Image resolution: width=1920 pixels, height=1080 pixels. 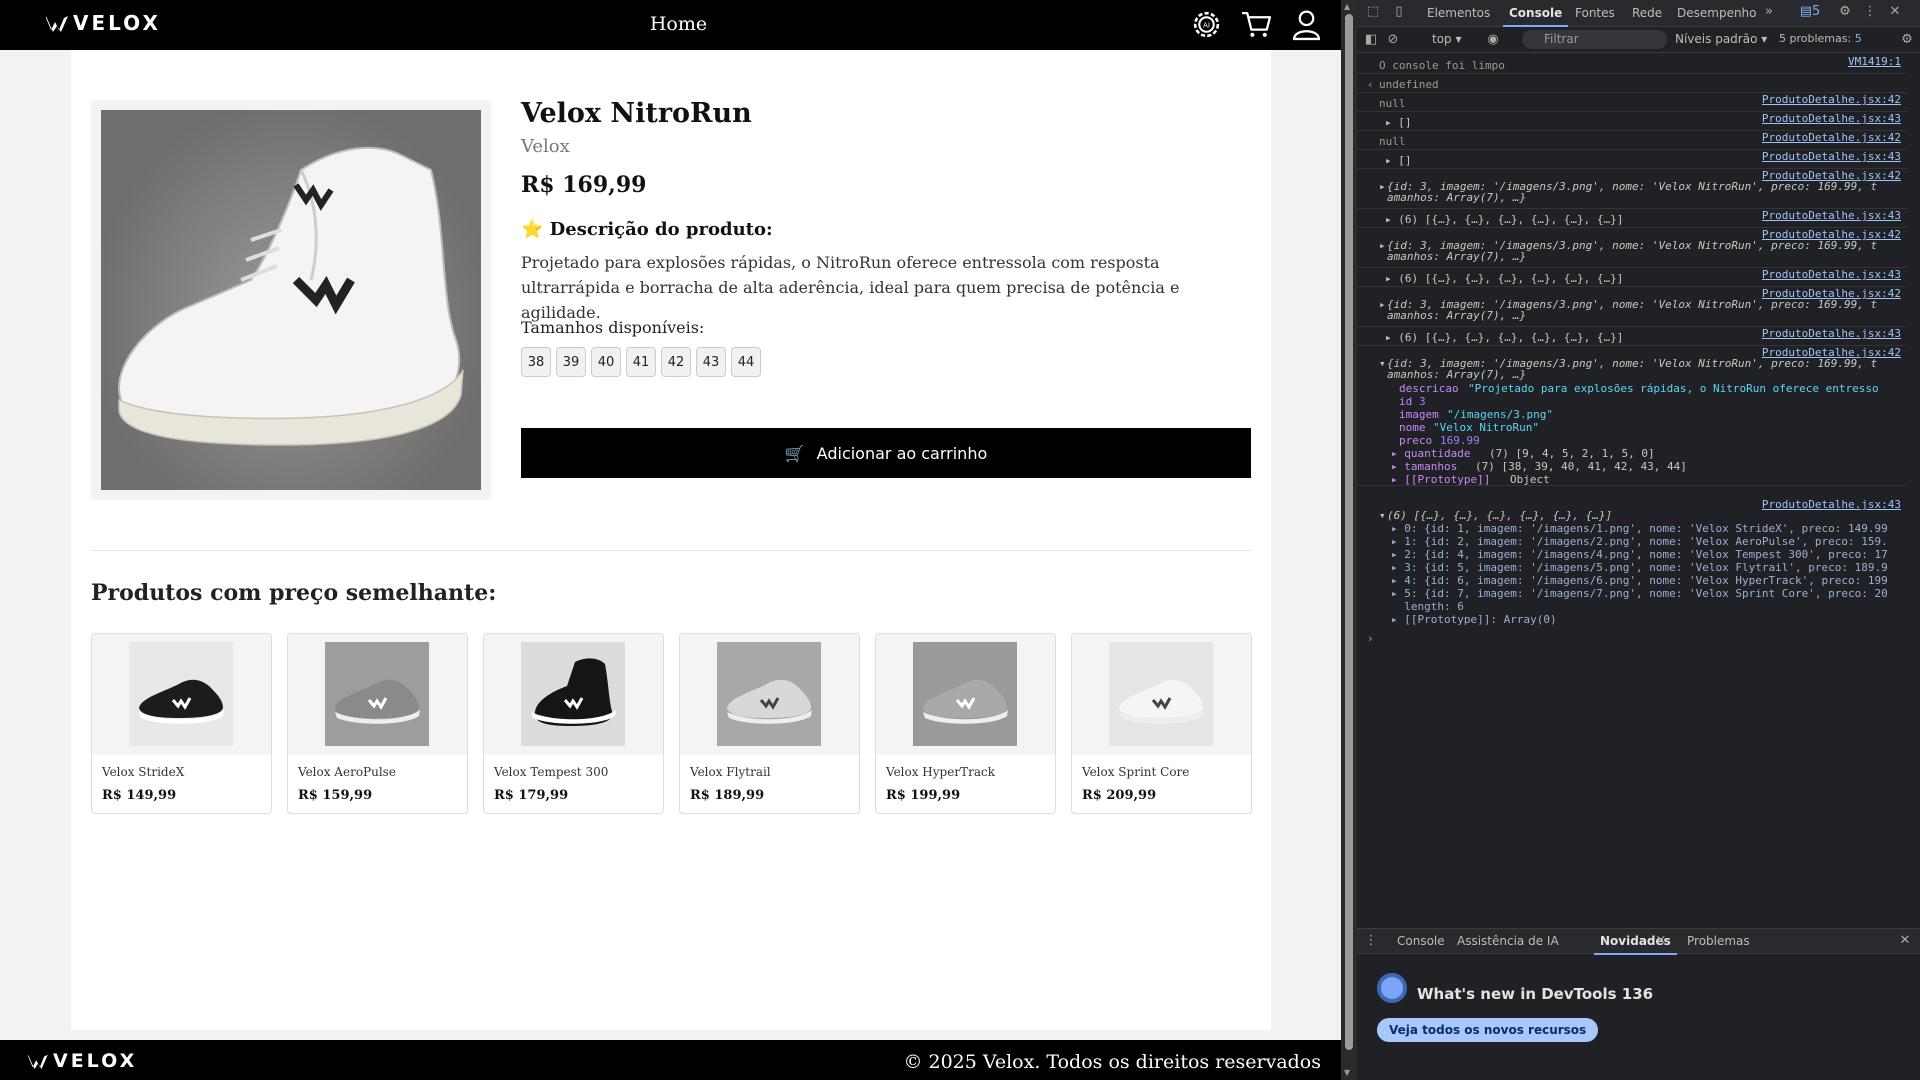 What do you see at coordinates (1535, 16) in the screenshot?
I see `tab-console: Console` at bounding box center [1535, 16].